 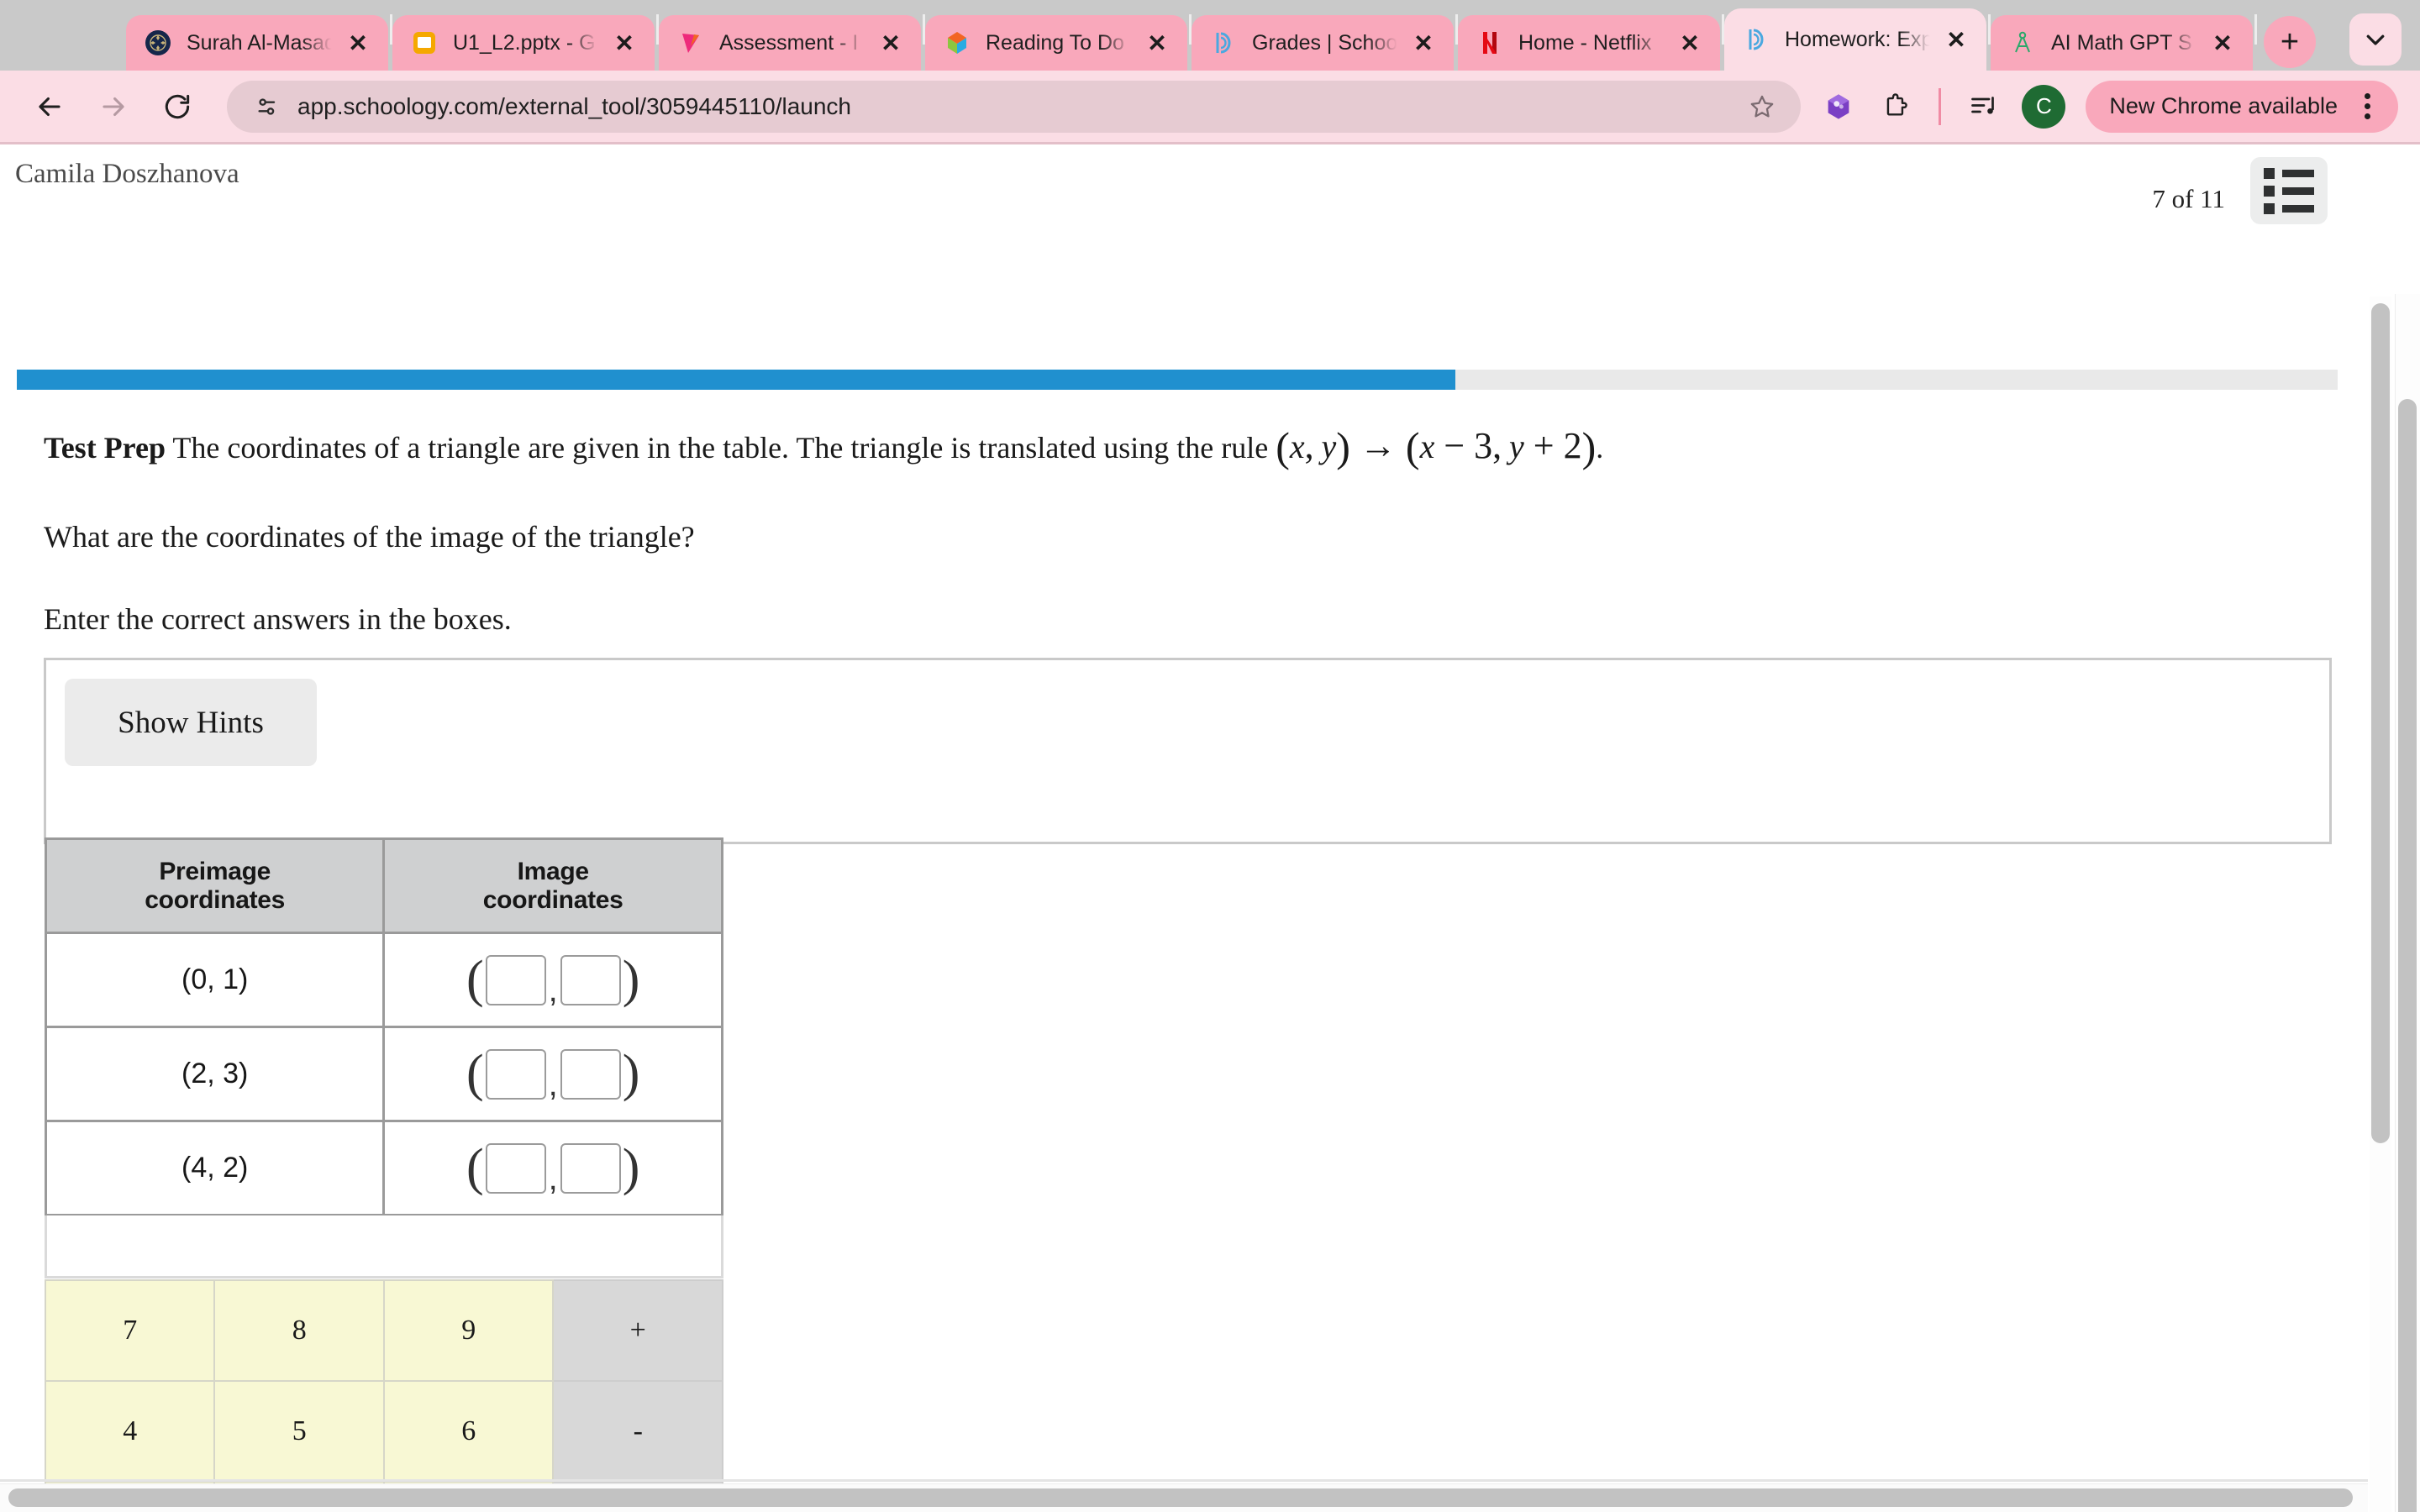 I want to click on keypad-key-6: 6, so click(x=468, y=1431).